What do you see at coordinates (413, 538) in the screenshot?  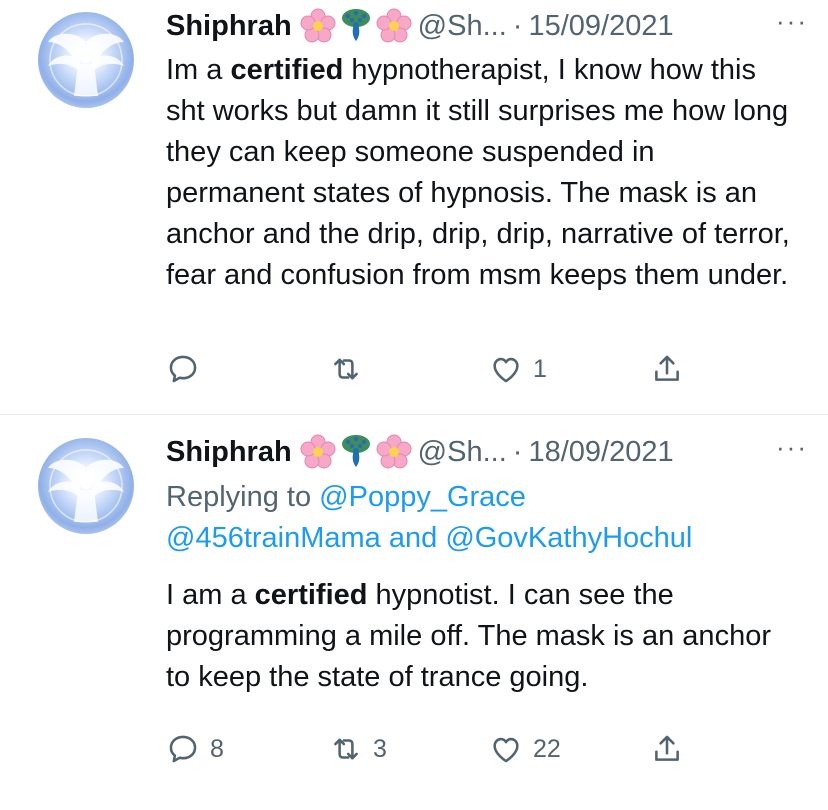 I see `replying-and: and` at bounding box center [413, 538].